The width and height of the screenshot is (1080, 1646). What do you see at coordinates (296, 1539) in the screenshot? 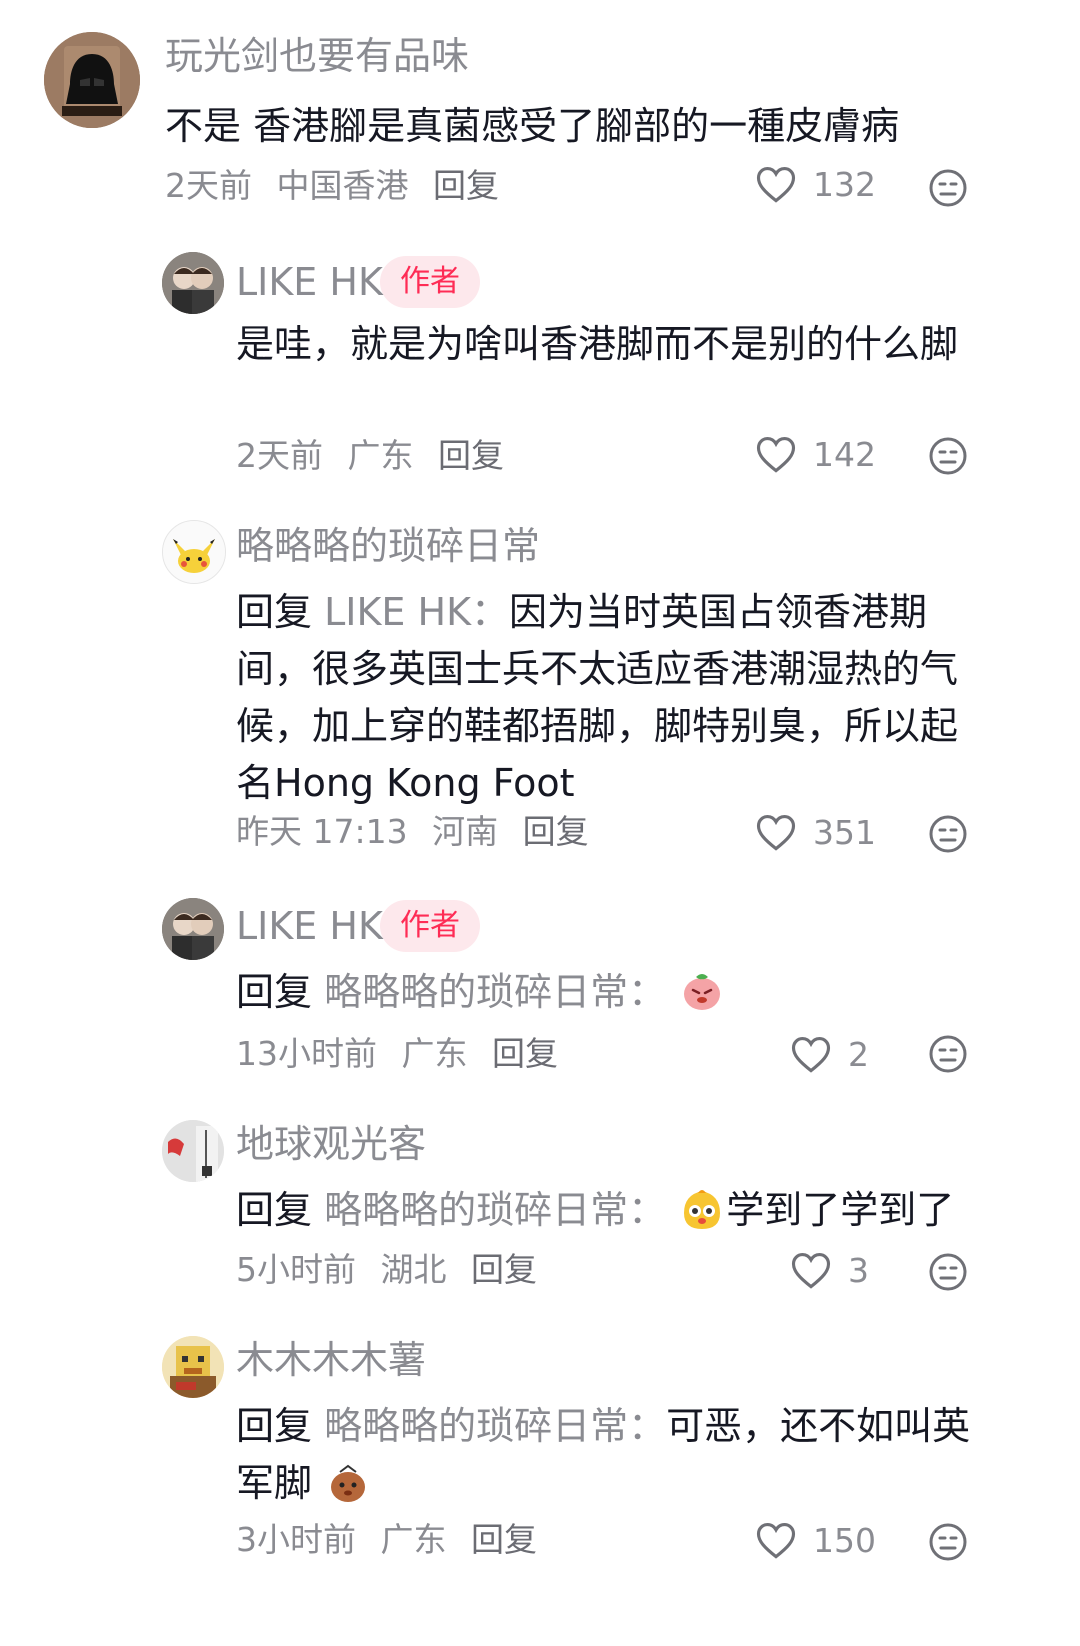
I see `timestamp: 3小时前` at bounding box center [296, 1539].